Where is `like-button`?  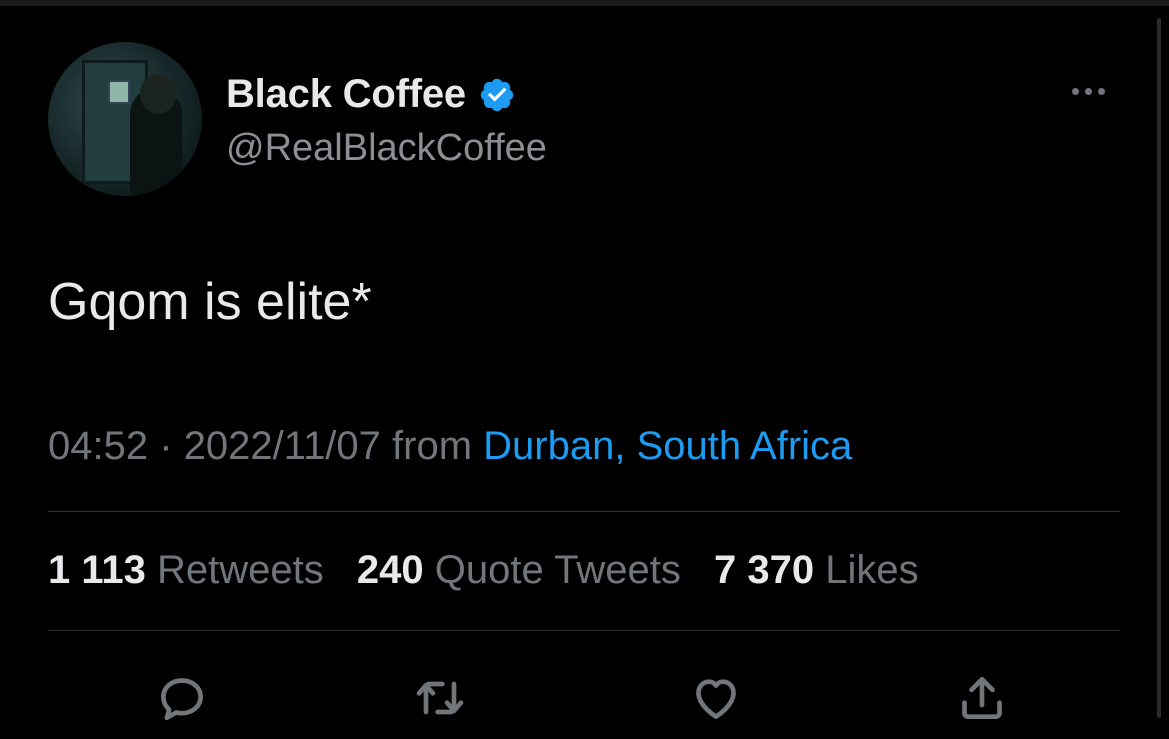 like-button is located at coordinates (716, 698).